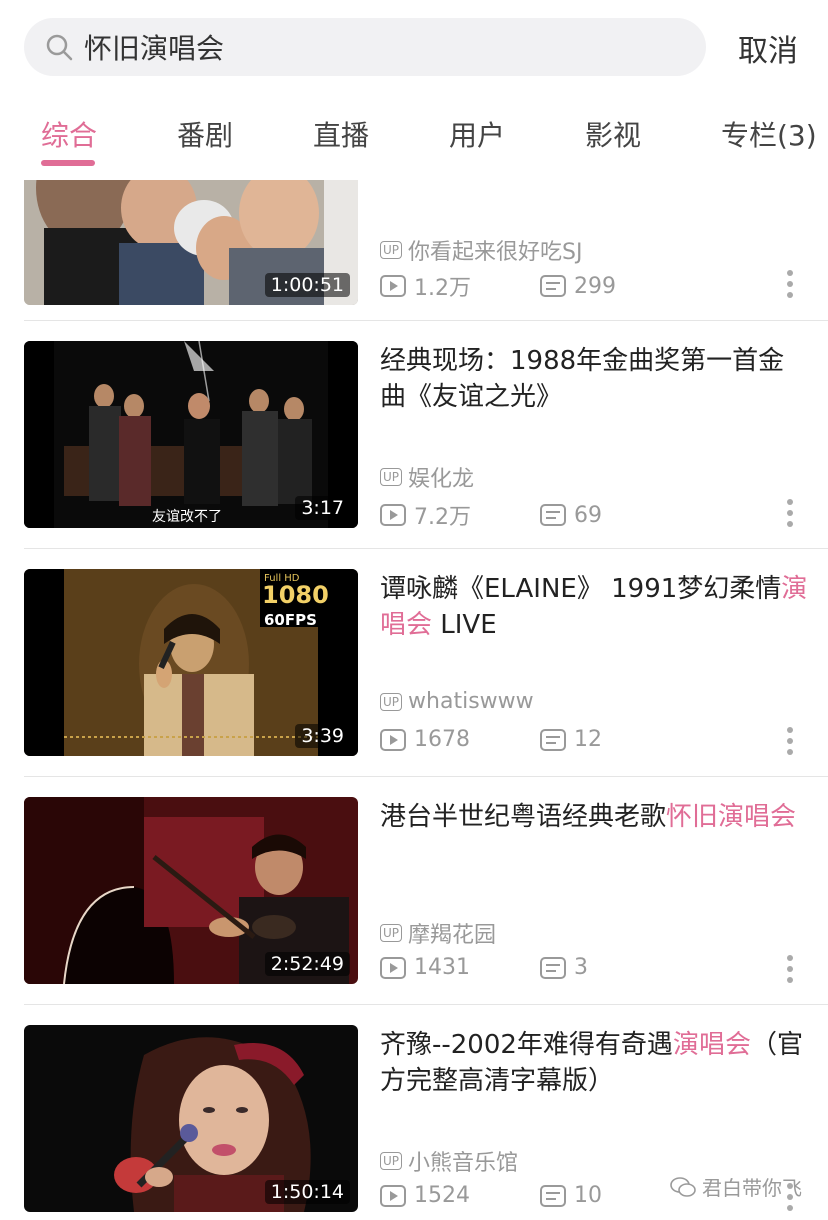 The height and width of the screenshot is (1220, 828). Describe the element at coordinates (187, 517) in the screenshot. I see `thumbnail-subtitle: 友谊改不了` at that location.